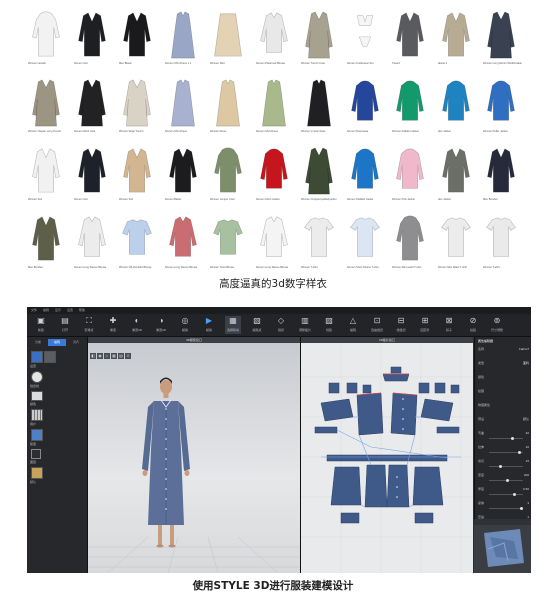  Describe the element at coordinates (76, 342) in the screenshot. I see `tab-align: 对齐` at that location.